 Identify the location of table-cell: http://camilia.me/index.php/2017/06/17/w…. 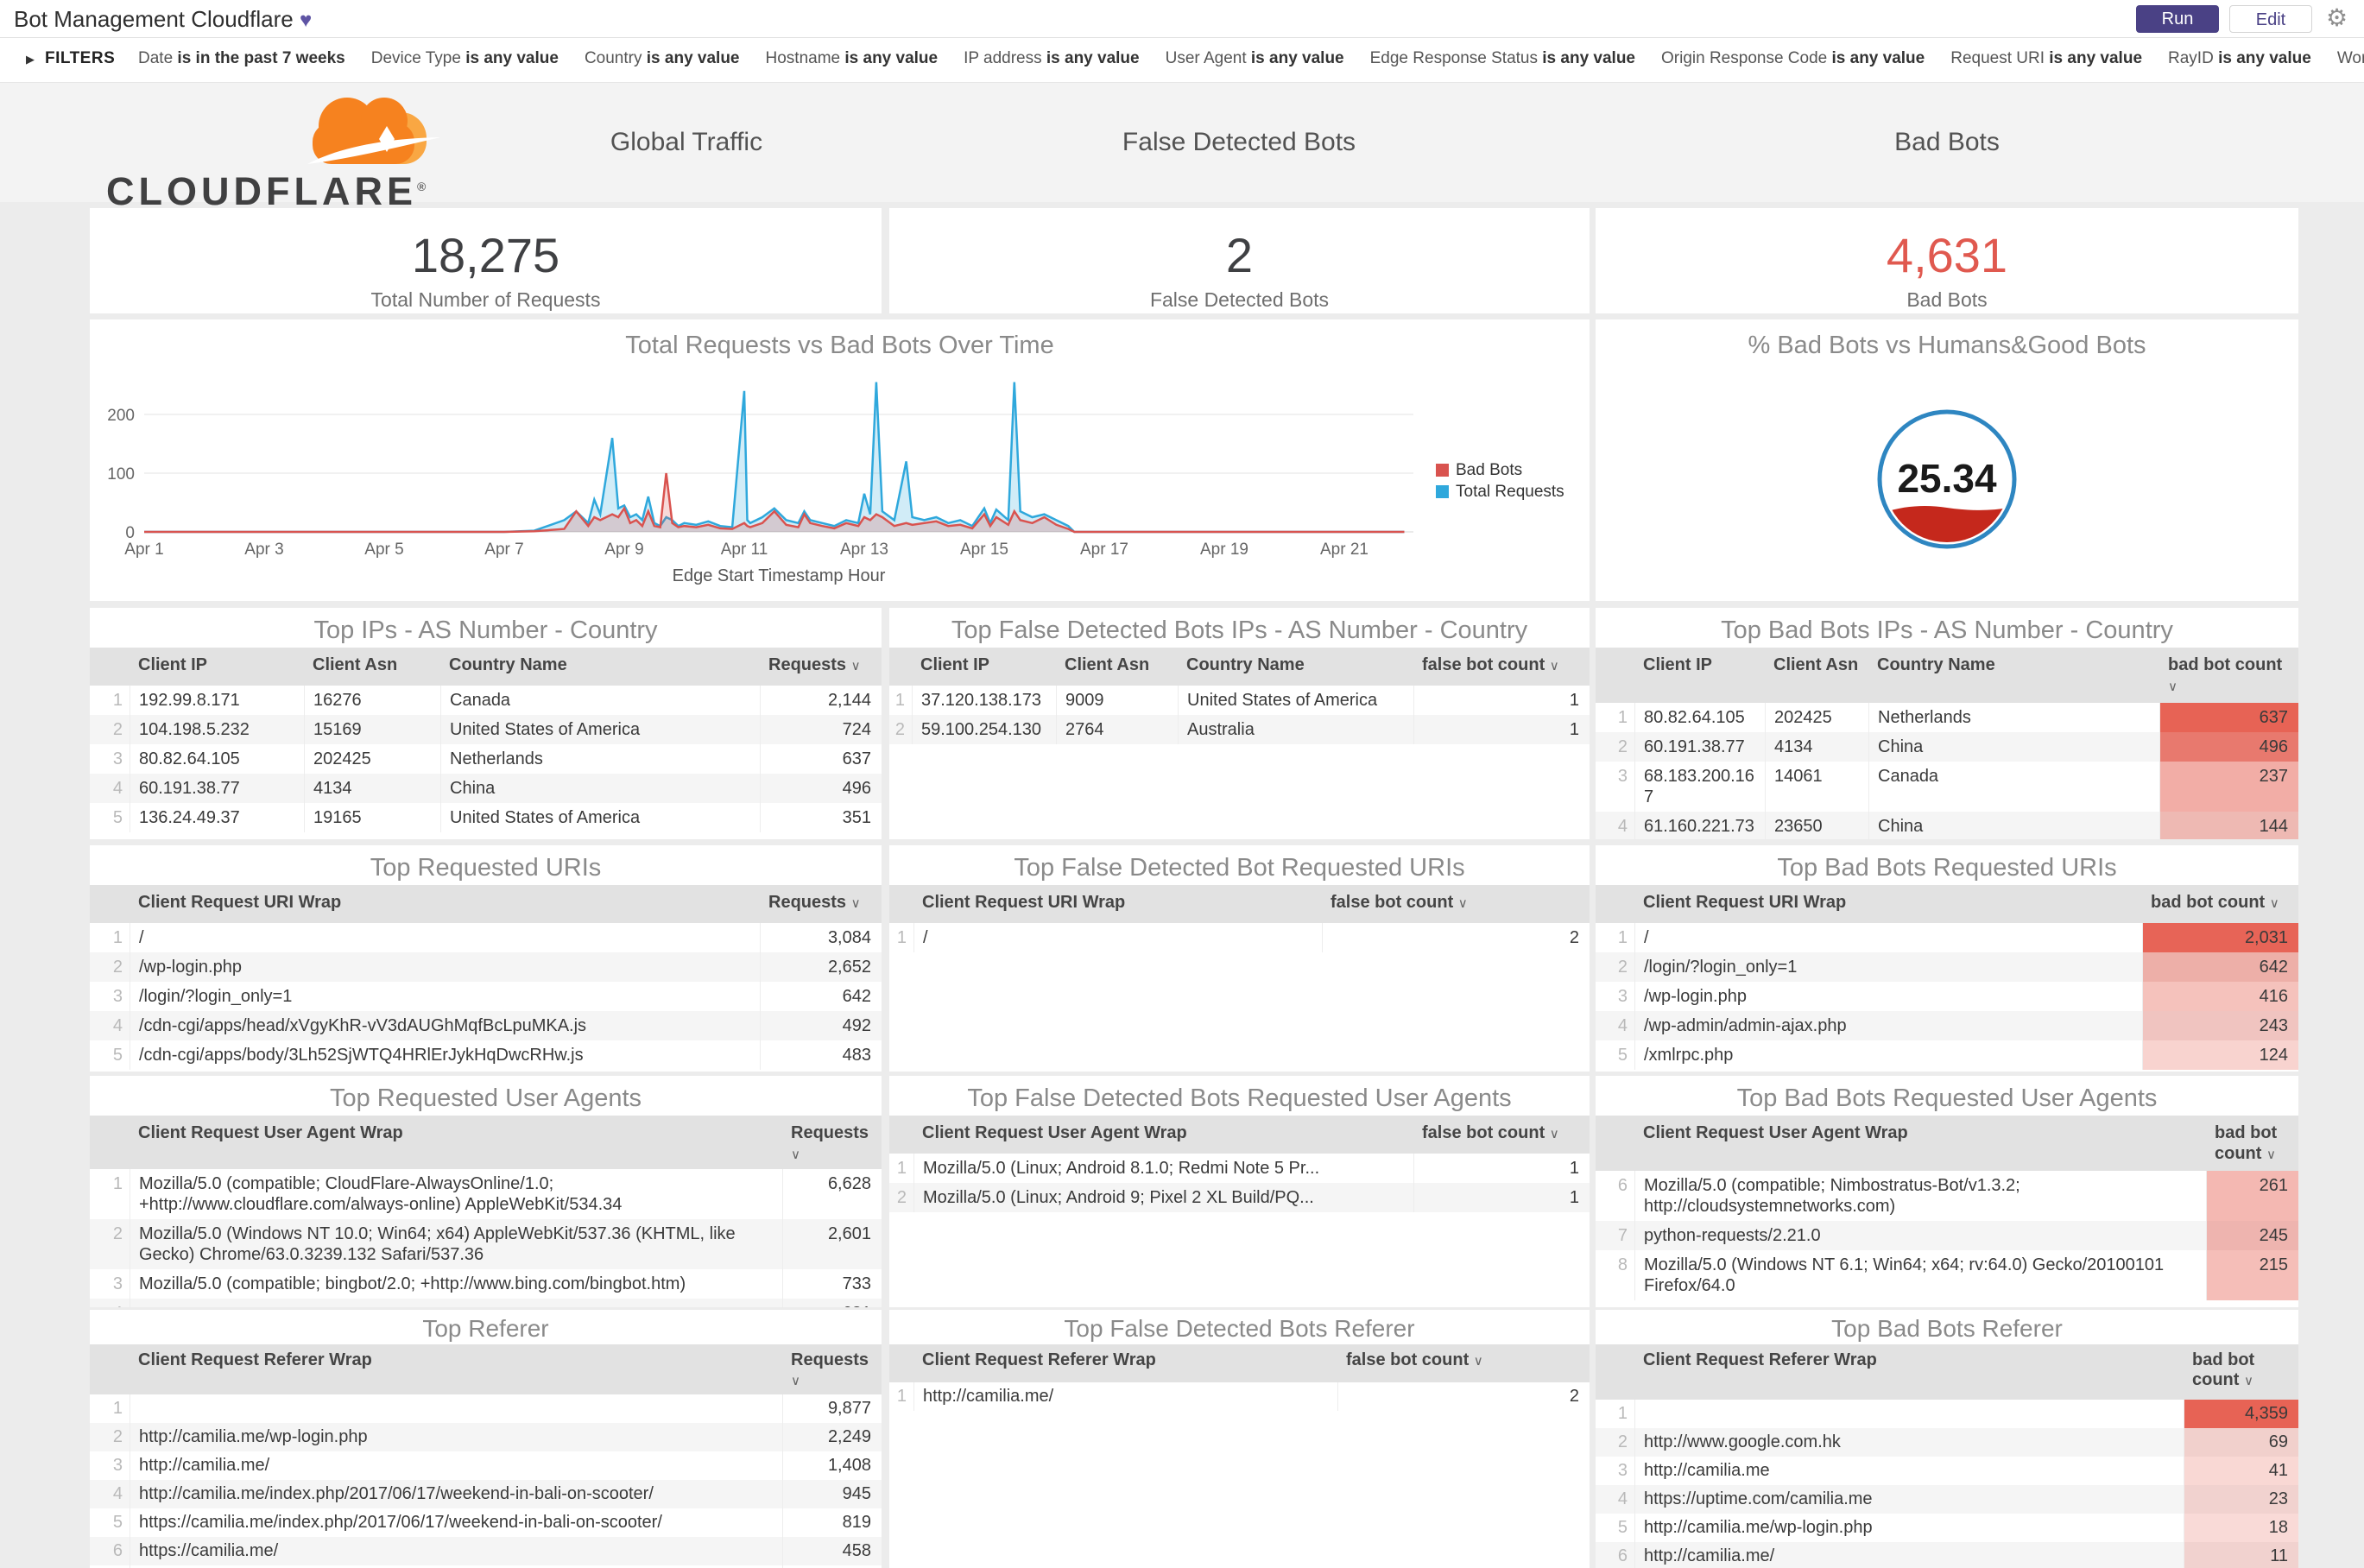
(456, 1494).